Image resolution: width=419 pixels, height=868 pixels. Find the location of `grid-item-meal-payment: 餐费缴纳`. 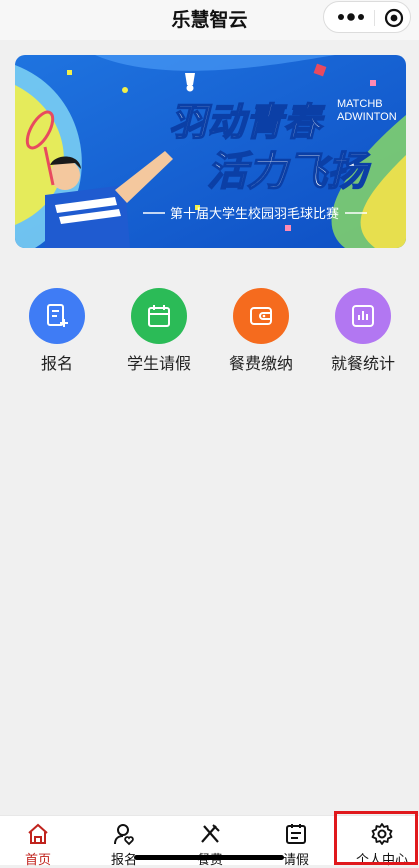

grid-item-meal-payment: 餐费缴纳 is located at coordinates (261, 333).